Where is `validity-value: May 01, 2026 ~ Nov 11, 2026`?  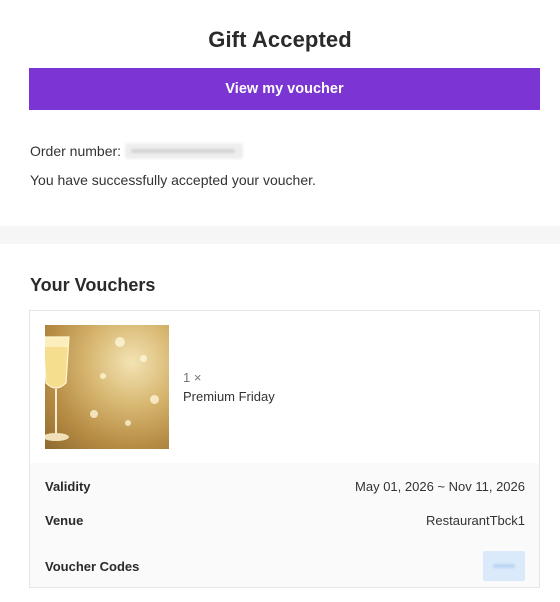 validity-value: May 01, 2026 ~ Nov 11, 2026 is located at coordinates (440, 486).